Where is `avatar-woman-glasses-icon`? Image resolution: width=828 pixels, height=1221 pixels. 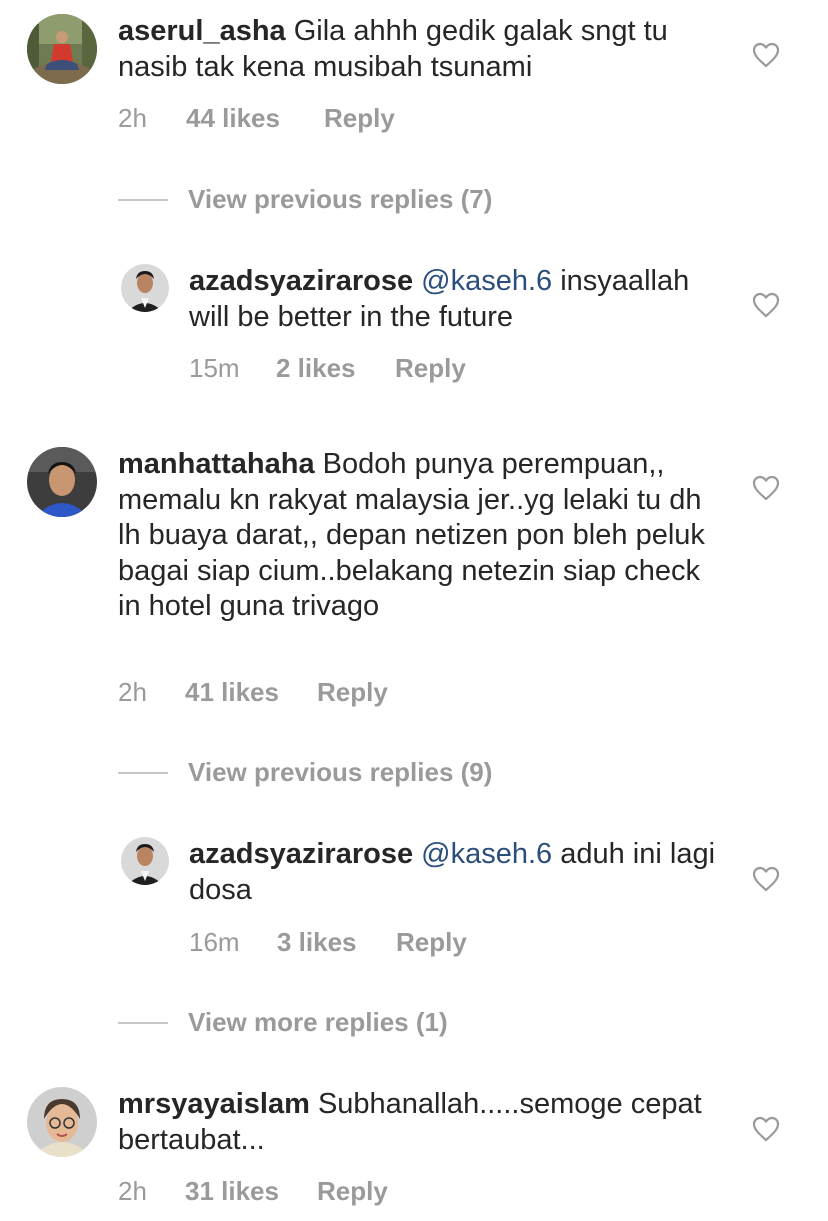
avatar-woman-glasses-icon is located at coordinates (62, 1122).